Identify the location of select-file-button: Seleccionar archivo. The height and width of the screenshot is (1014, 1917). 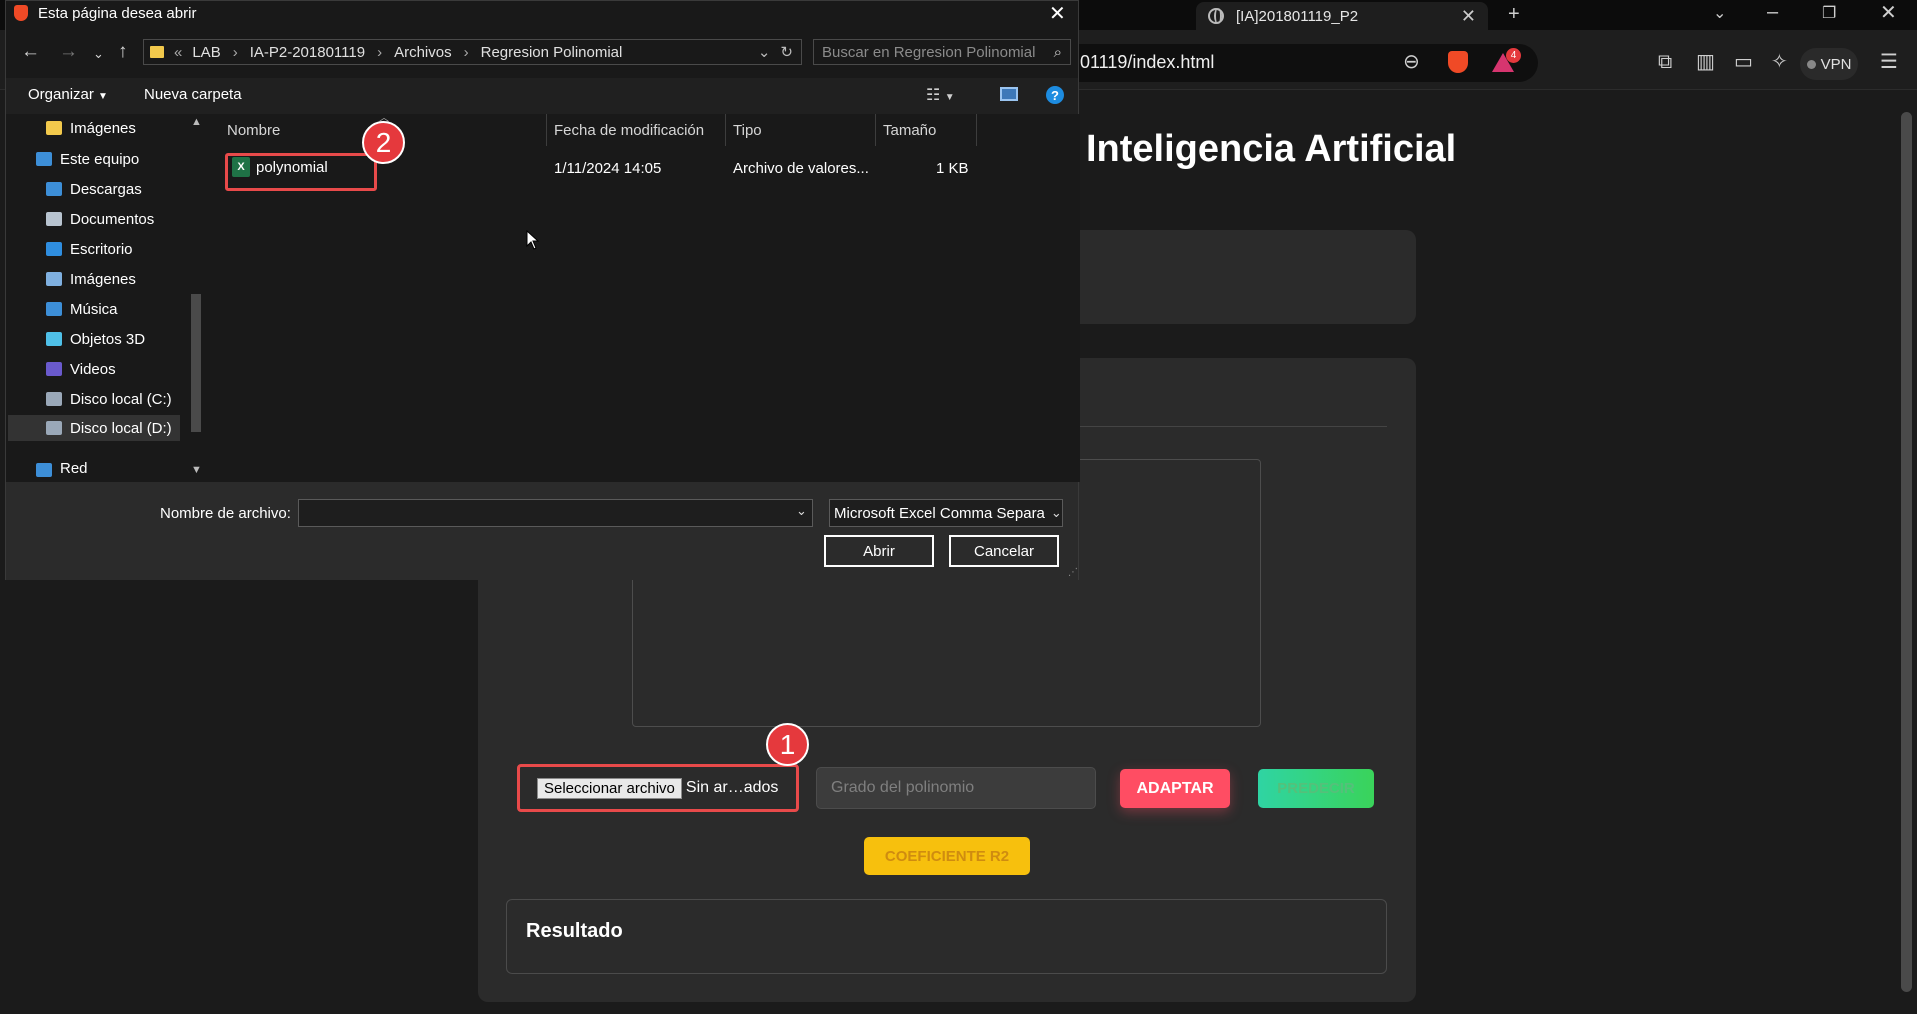
(609, 788).